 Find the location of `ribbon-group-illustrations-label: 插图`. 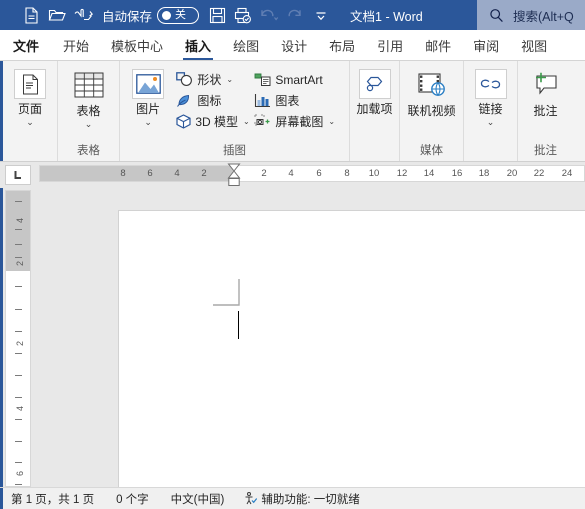

ribbon-group-illustrations-label: 插图 is located at coordinates (234, 151).